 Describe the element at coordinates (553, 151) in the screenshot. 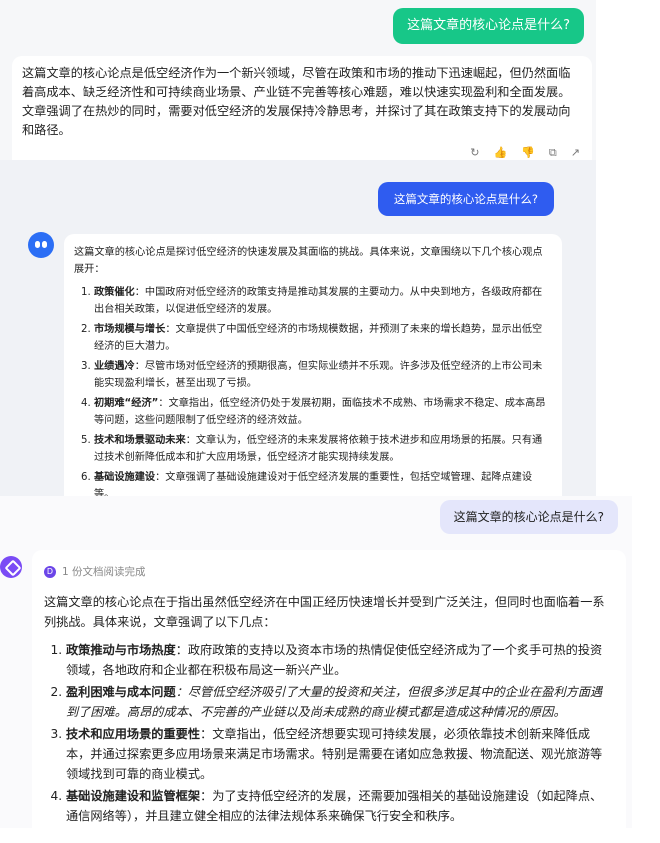

I see `copy-icon: ⧉` at that location.